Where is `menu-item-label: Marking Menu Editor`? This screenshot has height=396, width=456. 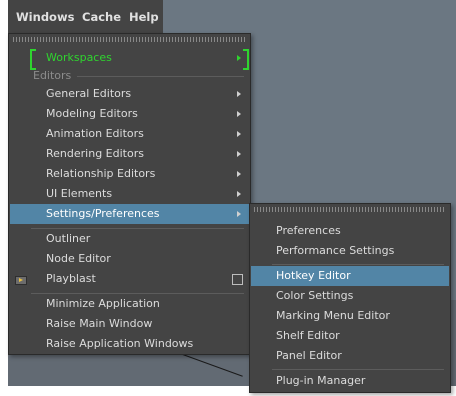 menu-item-label: Marking Menu Editor is located at coordinates (333, 315).